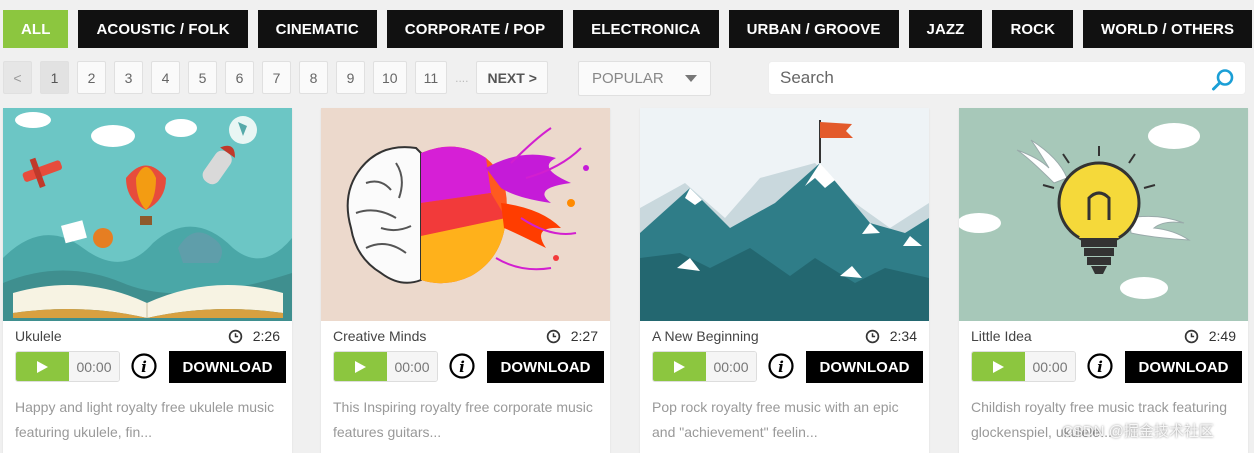  What do you see at coordinates (350, 77) in the screenshot?
I see `page-button-9: 9` at bounding box center [350, 77].